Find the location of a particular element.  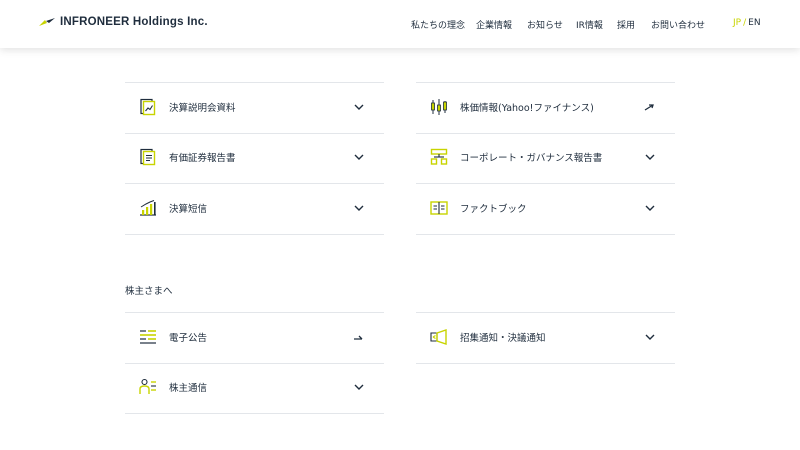

lang-jp: JP is located at coordinates (737, 23).